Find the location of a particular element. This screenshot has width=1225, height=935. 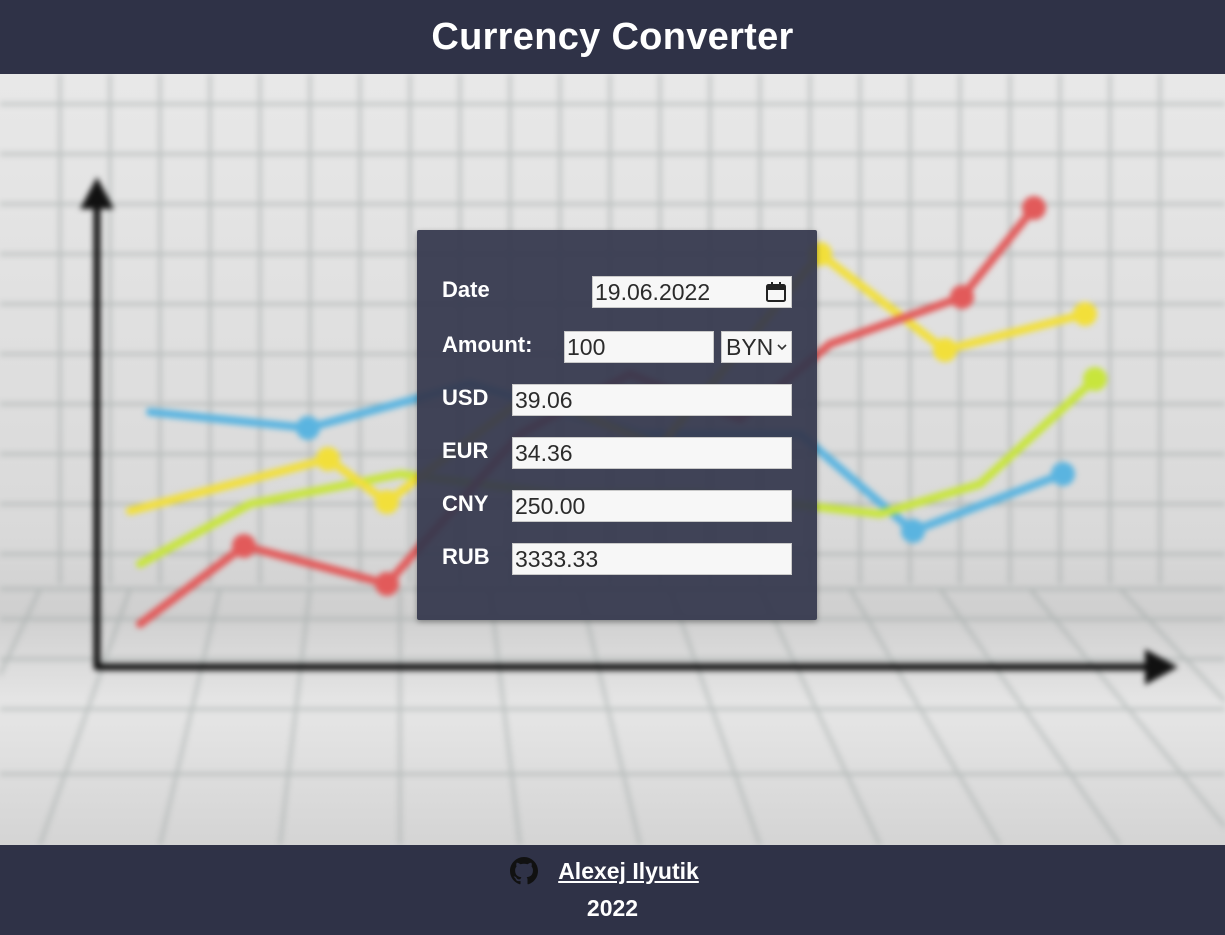

date-value: 19.06.2022 is located at coordinates (653, 292).